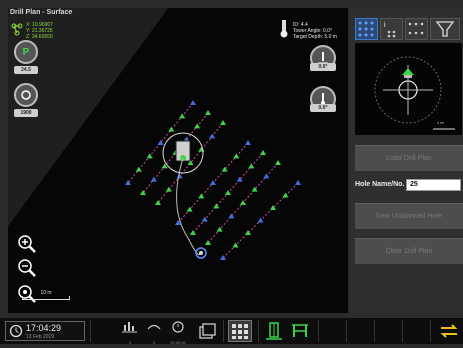 The image size is (463, 348). What do you see at coordinates (409, 158) in the screenshot?
I see `load-drill-plan-button: Load Drill Plan` at bounding box center [409, 158].